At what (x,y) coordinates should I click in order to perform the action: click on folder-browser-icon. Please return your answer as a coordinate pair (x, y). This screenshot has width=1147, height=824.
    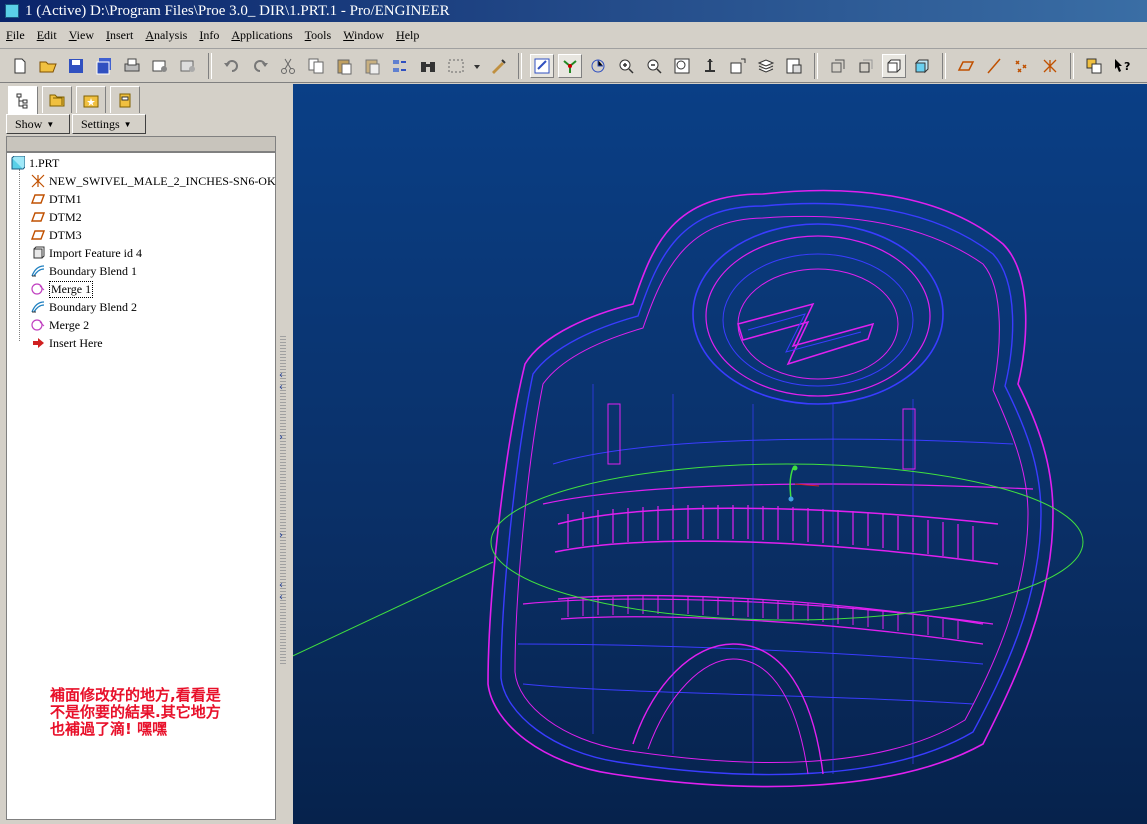
    Looking at the image, I should click on (57, 100).